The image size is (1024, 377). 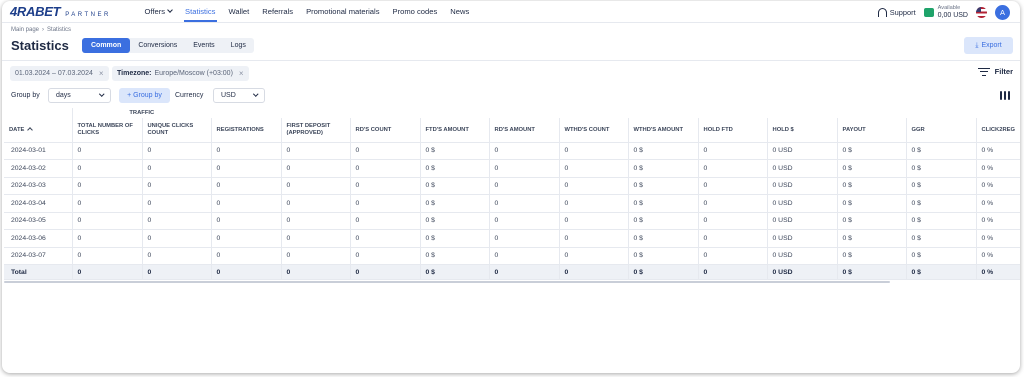 I want to click on support-link: Support, so click(x=896, y=12).